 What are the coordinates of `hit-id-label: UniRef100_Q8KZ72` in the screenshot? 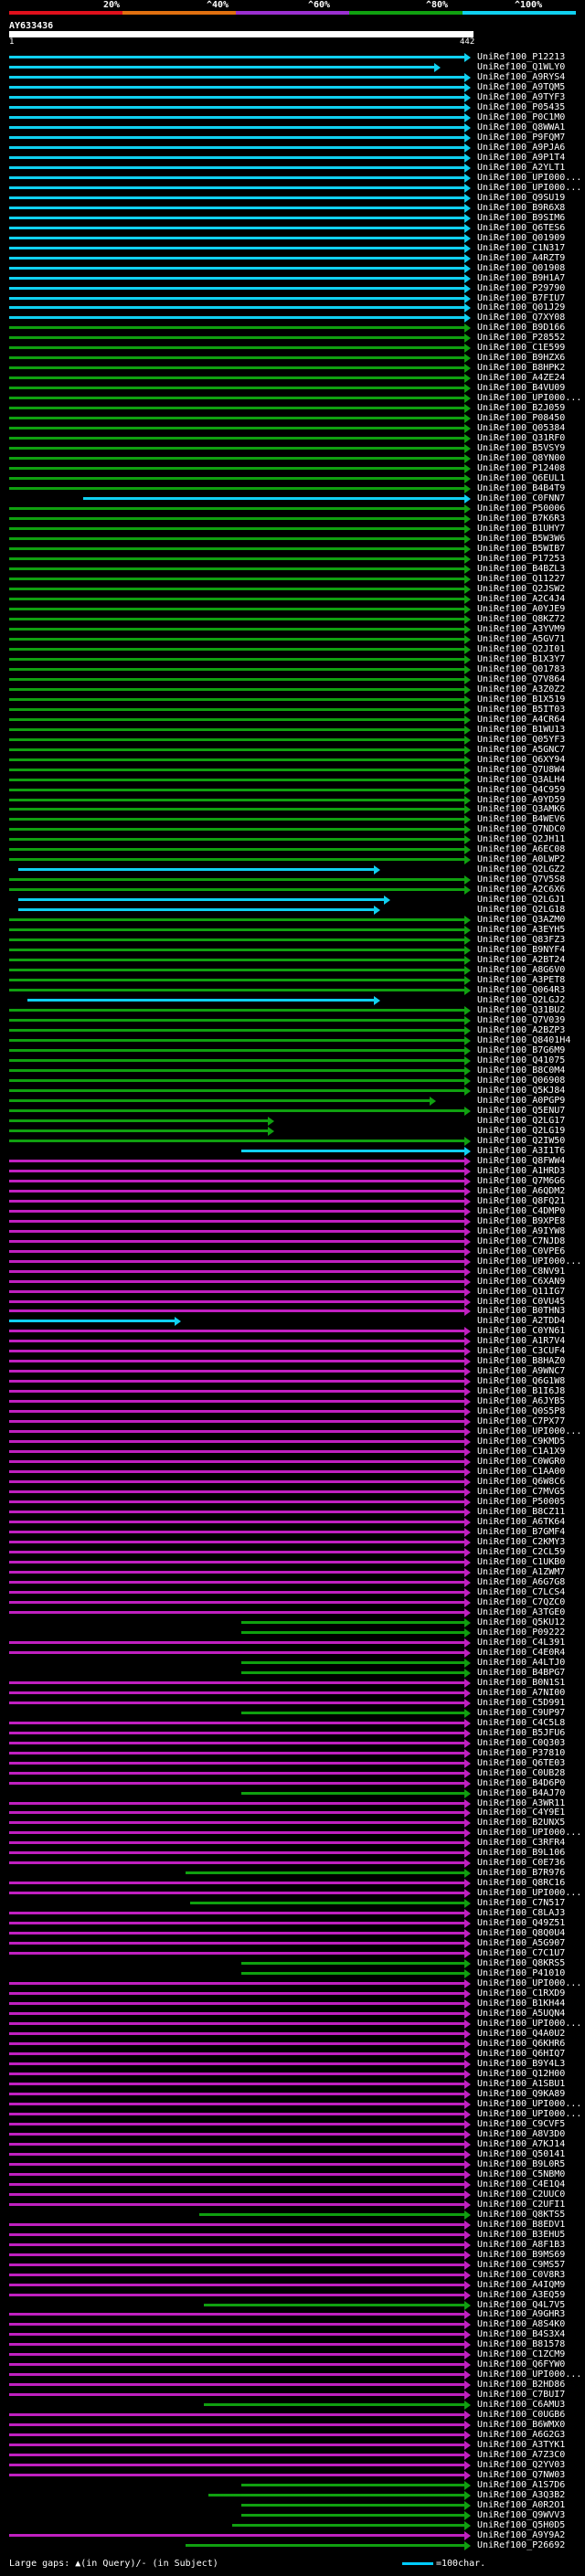 It's located at (521, 619).